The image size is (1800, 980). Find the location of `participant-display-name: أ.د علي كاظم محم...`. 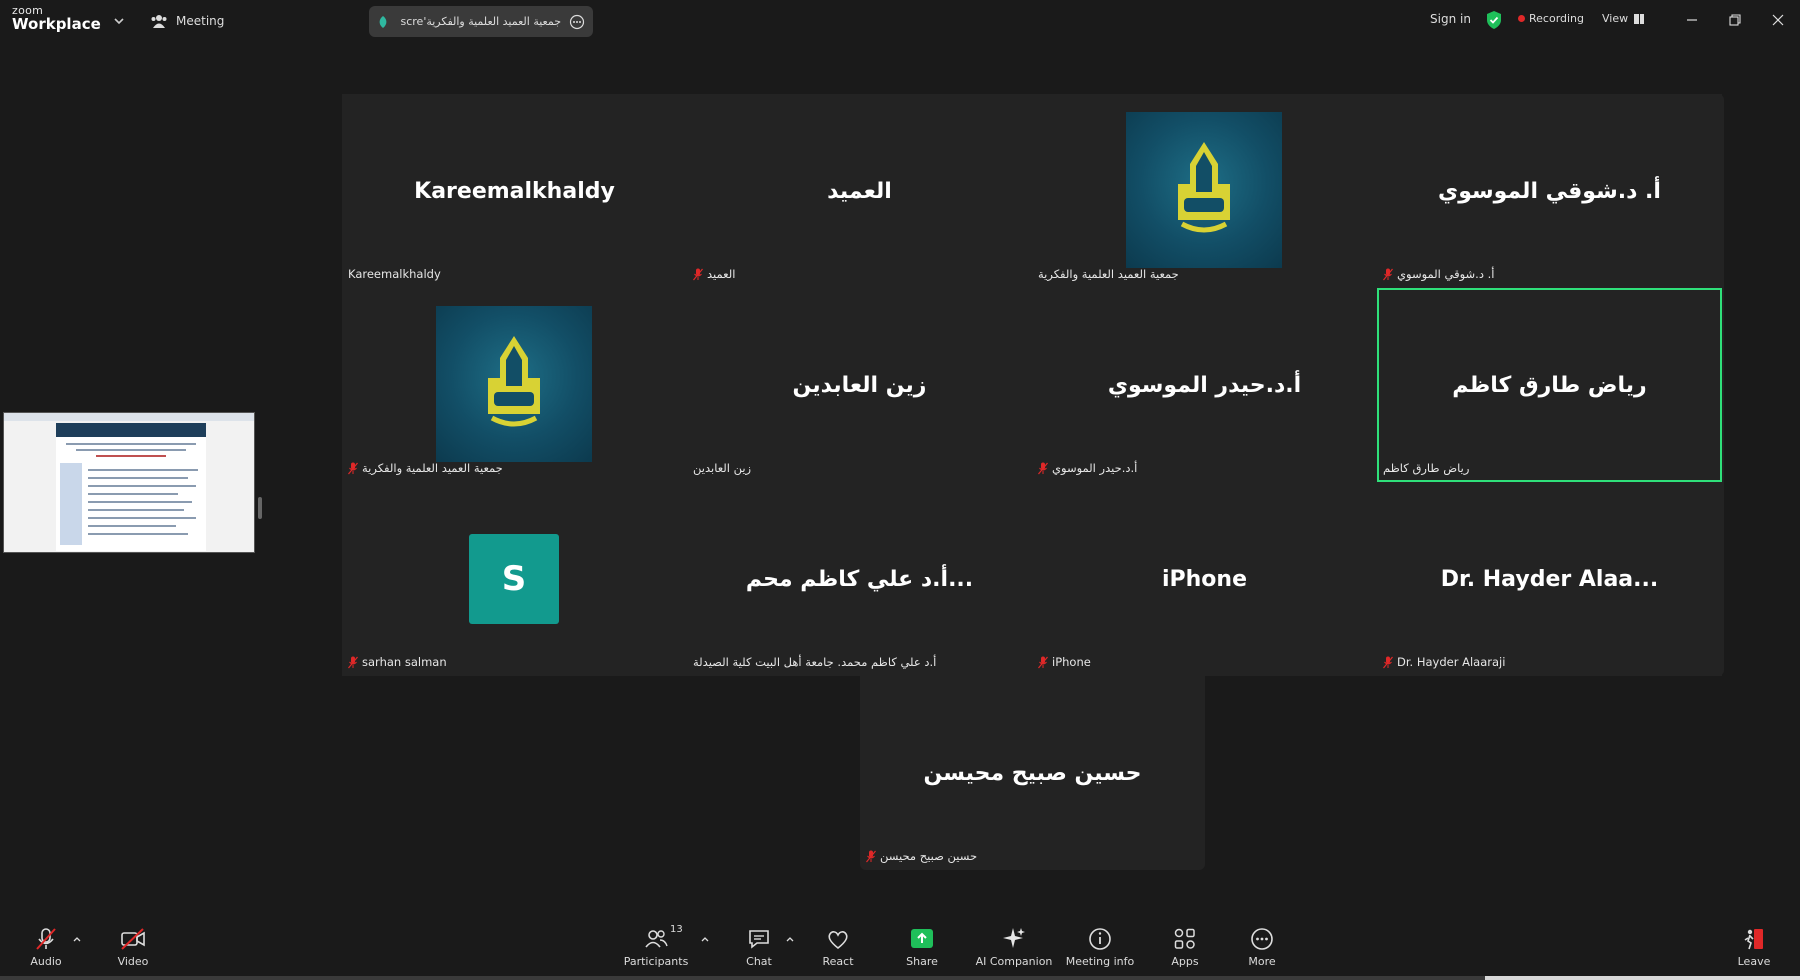

participant-display-name: أ.د علي كاظم محم... is located at coordinates (859, 579).